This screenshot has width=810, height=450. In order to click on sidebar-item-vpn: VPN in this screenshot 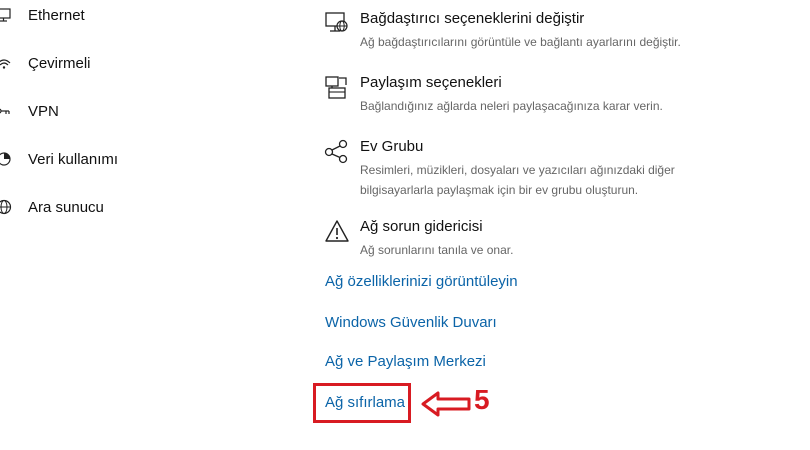, I will do `click(29, 111)`.